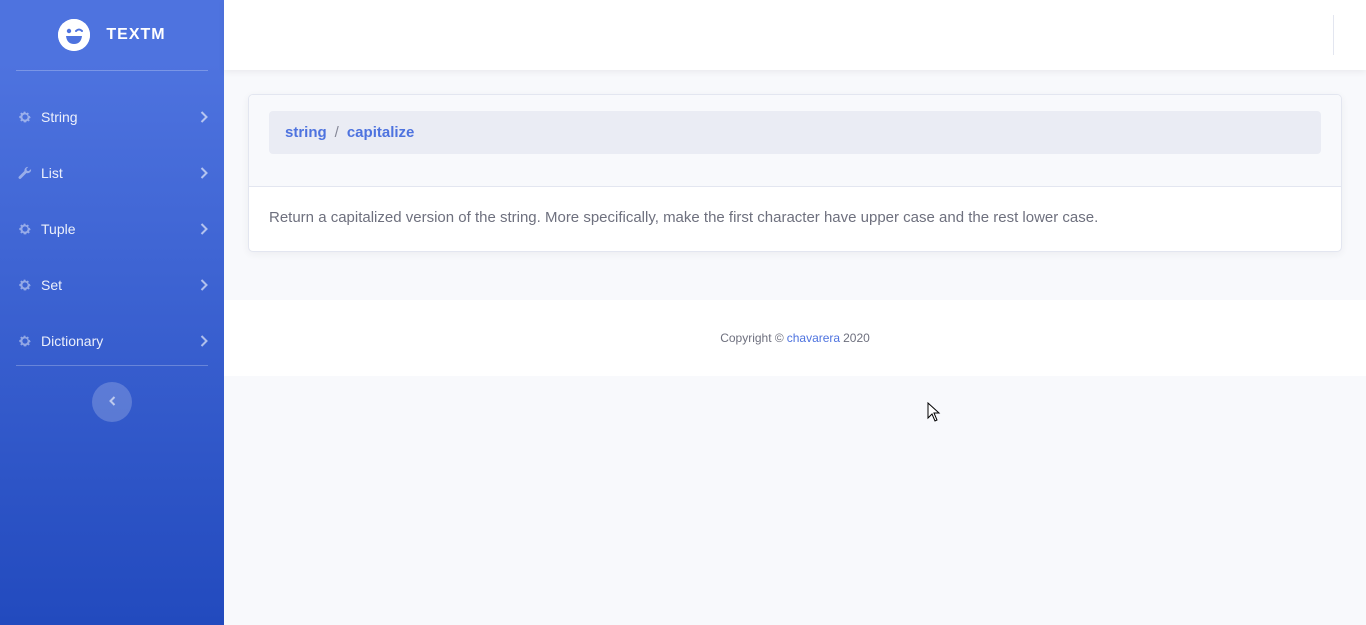 The width and height of the screenshot is (1366, 625). I want to click on sidebar-item-list: List, so click(112, 173).